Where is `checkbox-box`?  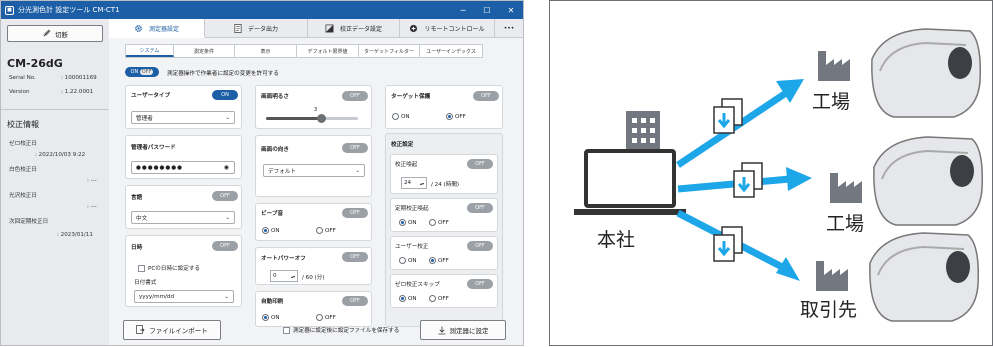 checkbox-box is located at coordinates (286, 330).